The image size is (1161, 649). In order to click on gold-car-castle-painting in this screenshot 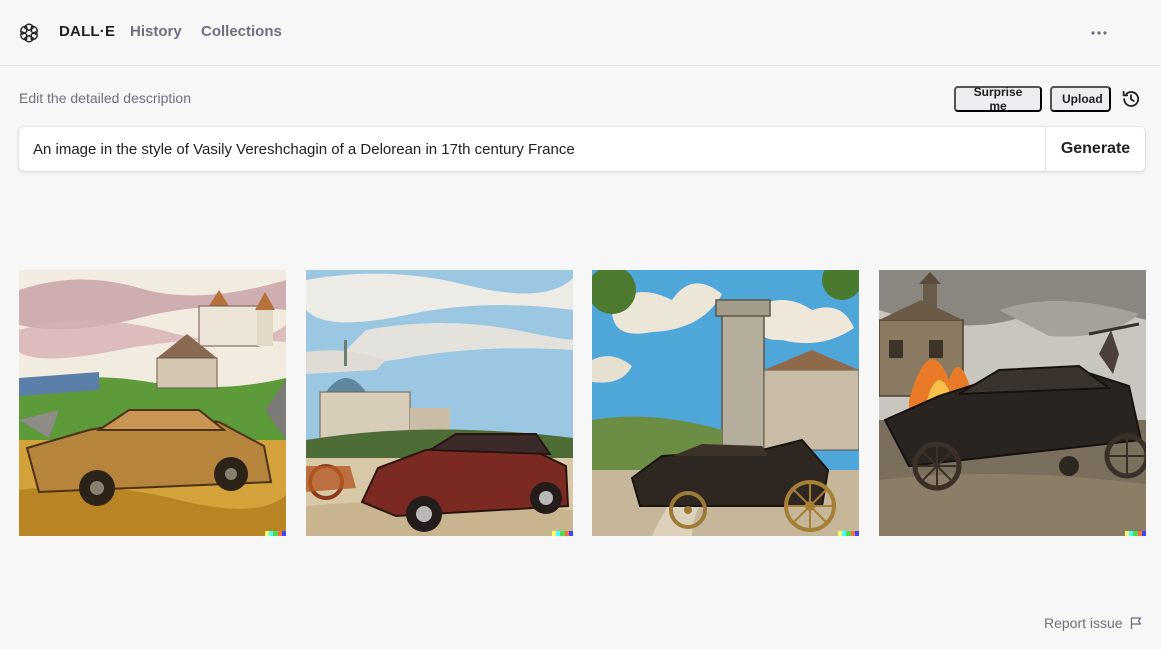, I will do `click(152, 403)`.